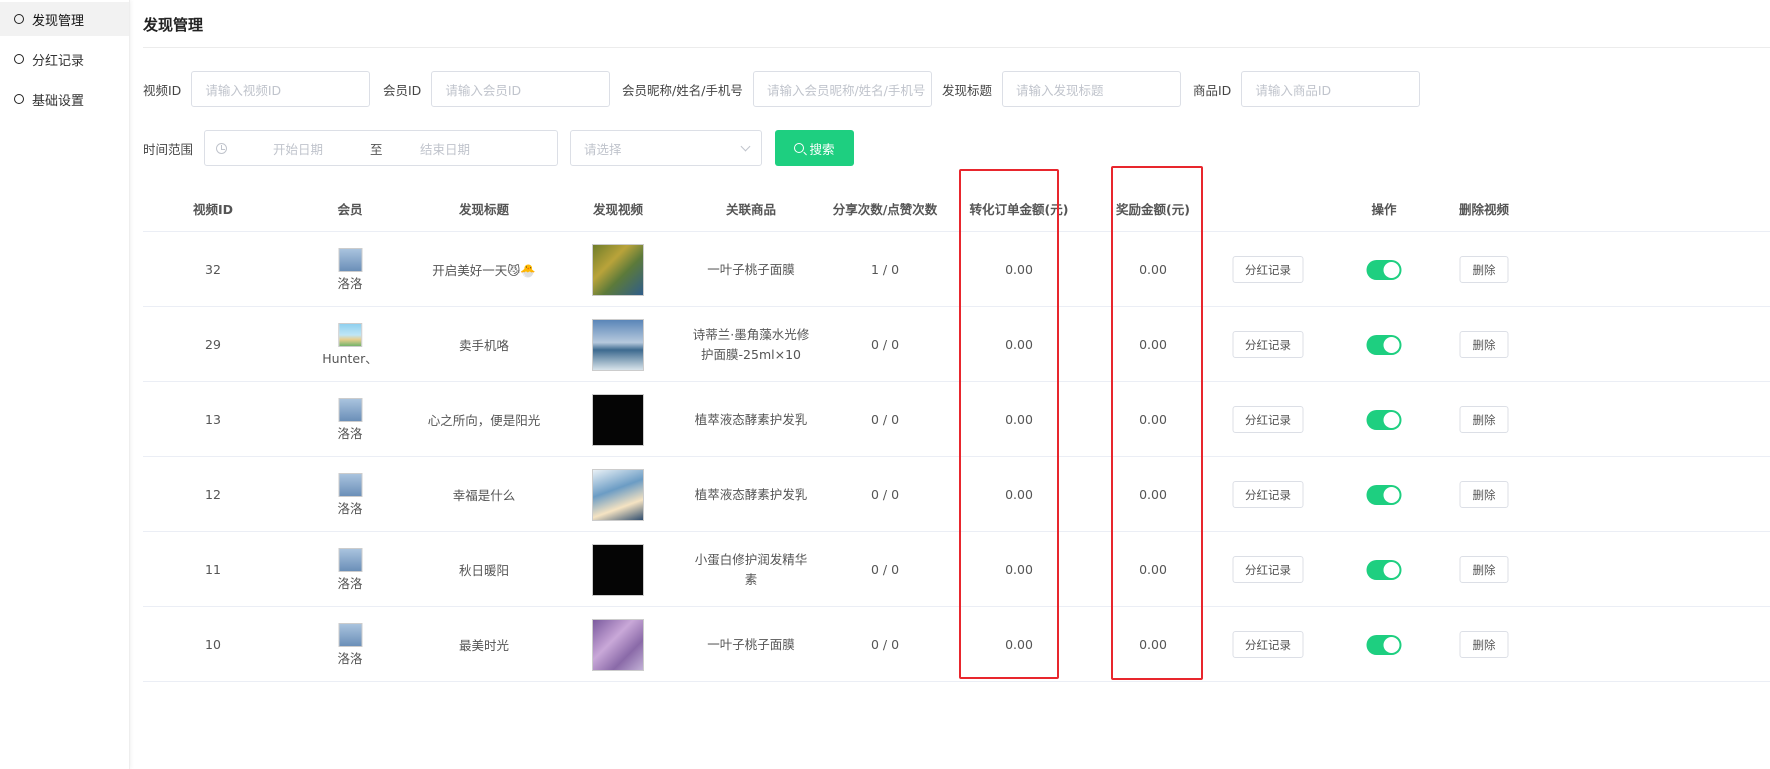 This screenshot has height=769, width=1770. Describe the element at coordinates (484, 570) in the screenshot. I see `discovery-title: 秋日暖阳` at that location.